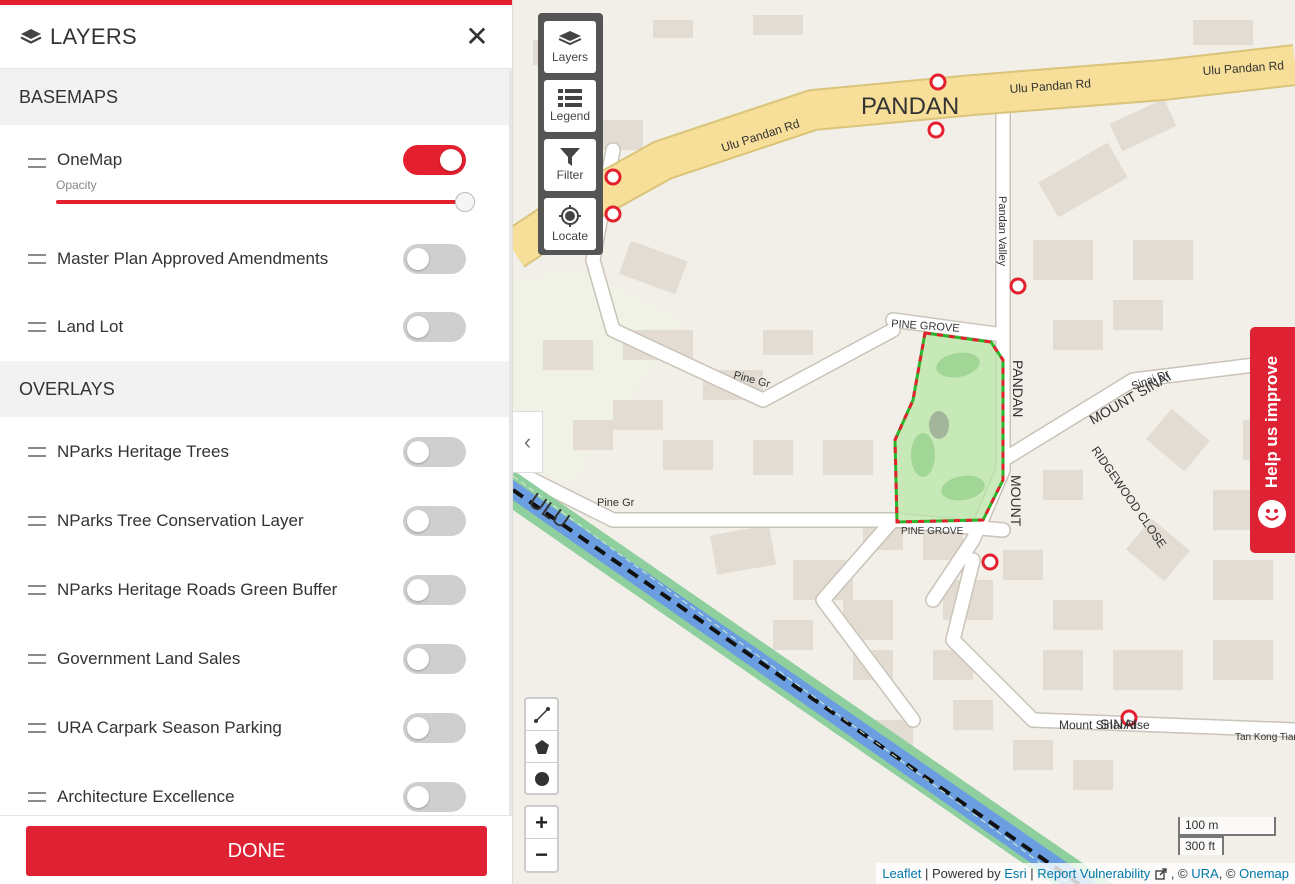  What do you see at coordinates (570, 116) in the screenshot?
I see `legend-button-label: Legend` at bounding box center [570, 116].